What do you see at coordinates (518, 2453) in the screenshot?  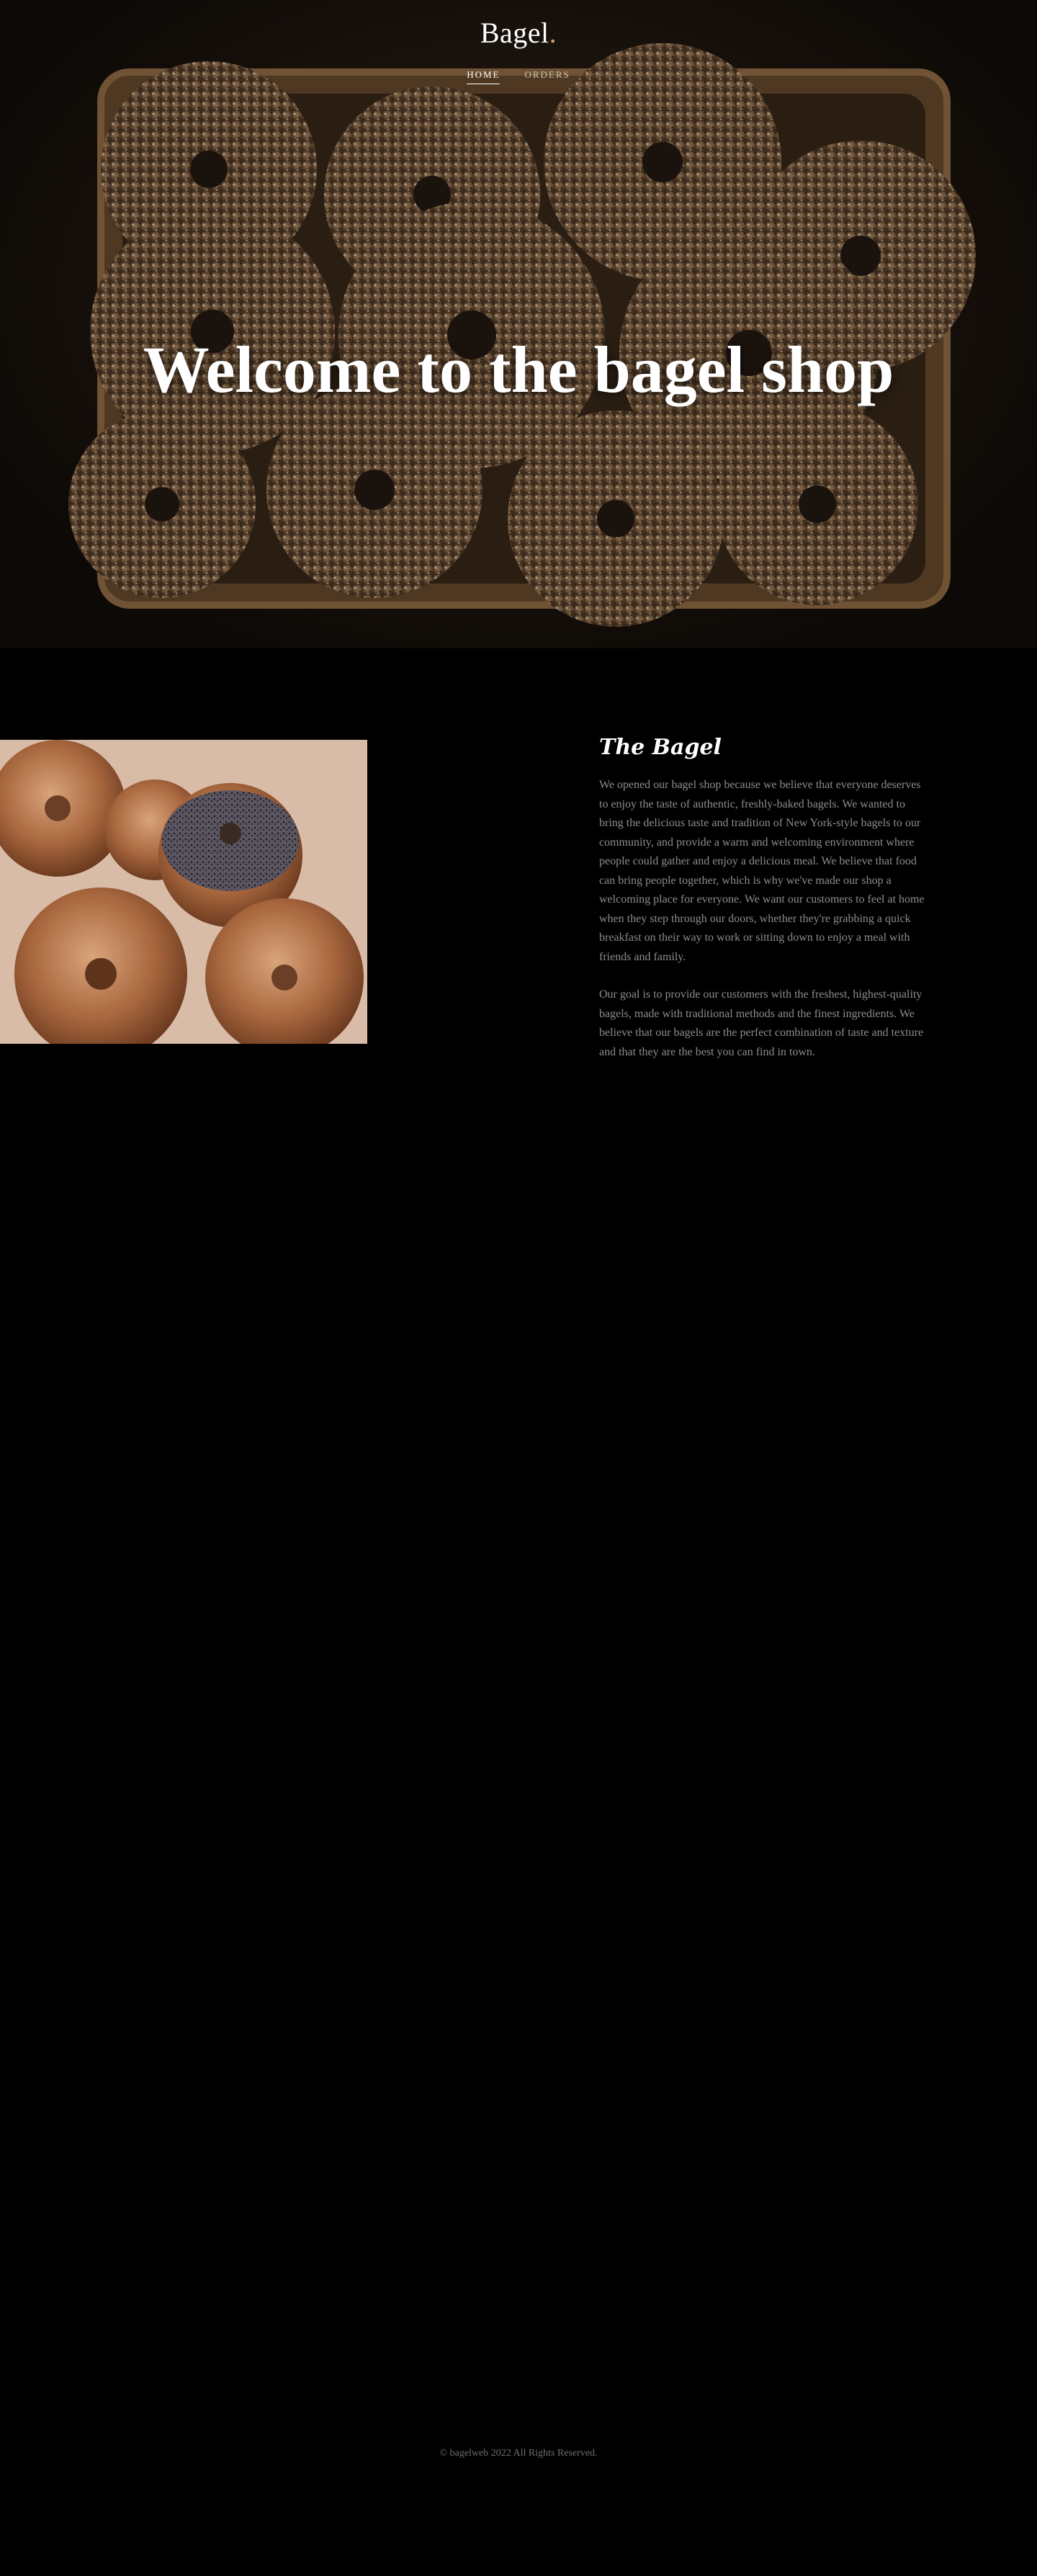 I see `footer-copyright: © bagelweb 2022 All Rights Reserved.` at bounding box center [518, 2453].